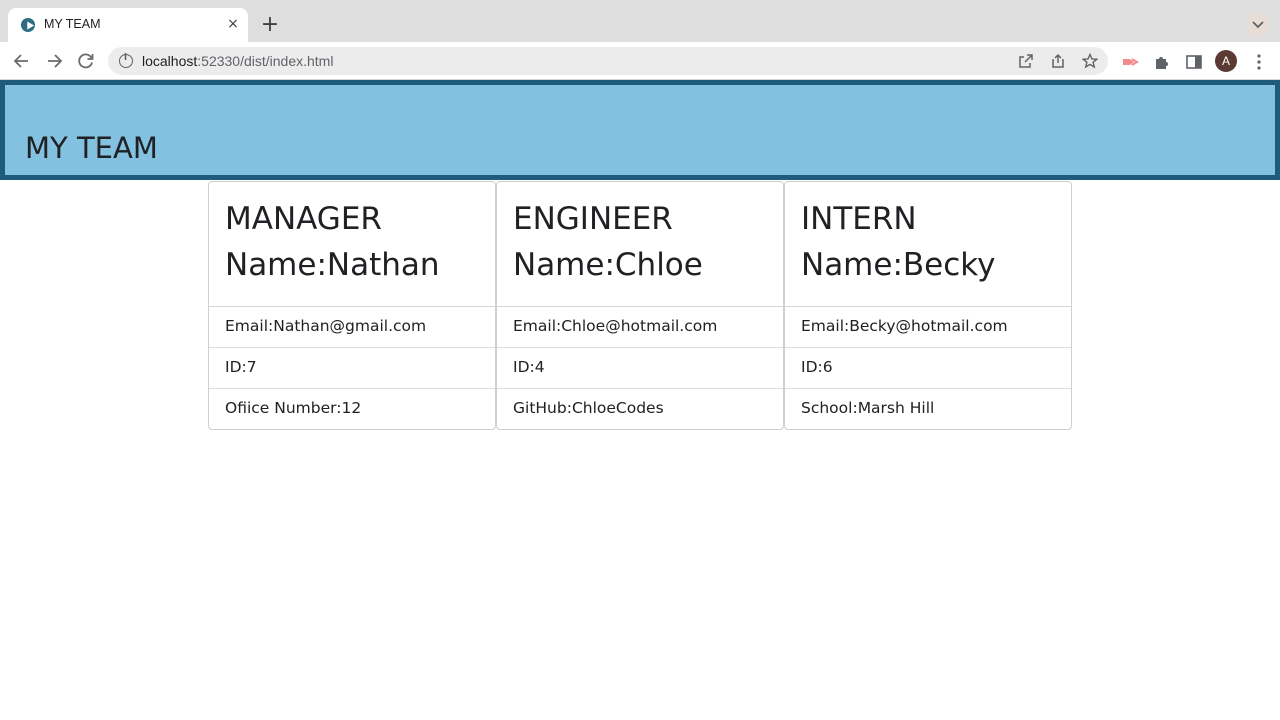 The width and height of the screenshot is (1280, 720). I want to click on card-github-row: GitHub:ChloeCodes, so click(588, 408).